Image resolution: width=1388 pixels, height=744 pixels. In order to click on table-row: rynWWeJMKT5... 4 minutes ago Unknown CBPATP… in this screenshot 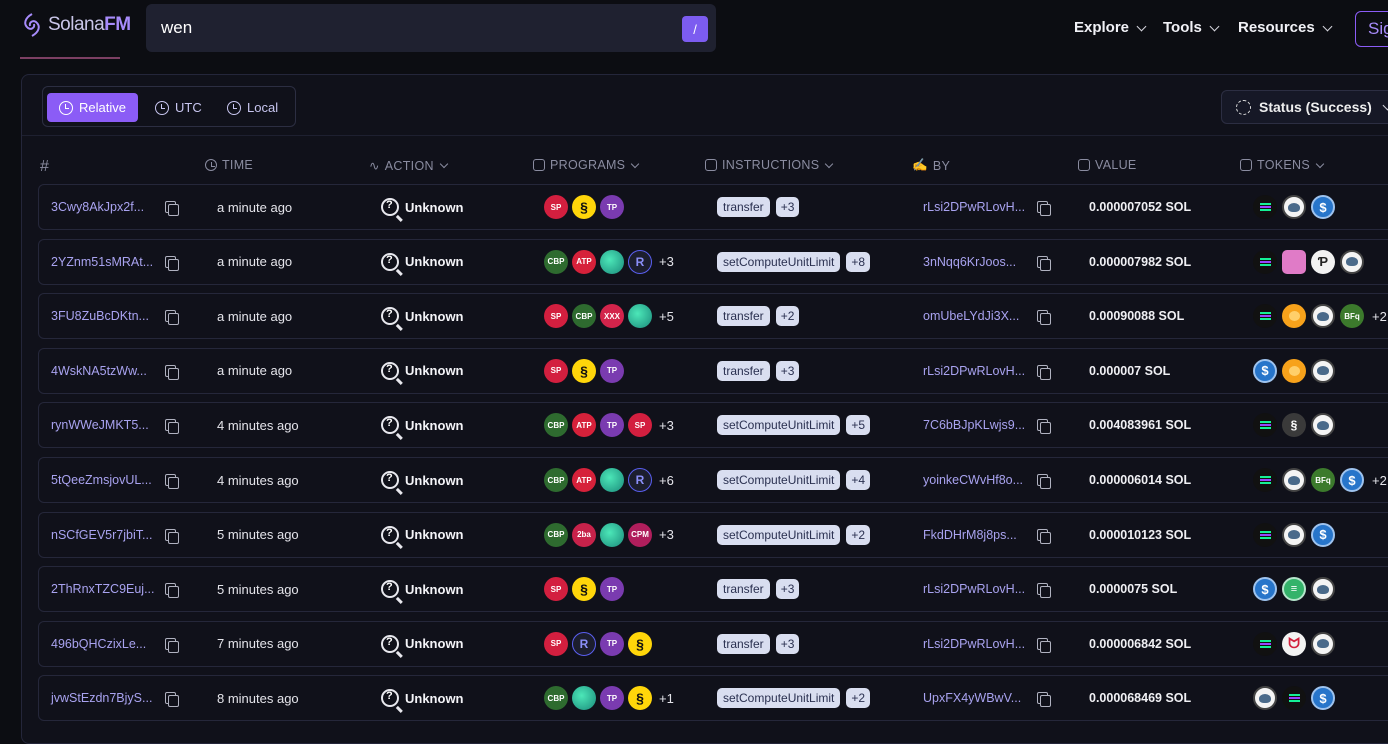, I will do `click(713, 425)`.